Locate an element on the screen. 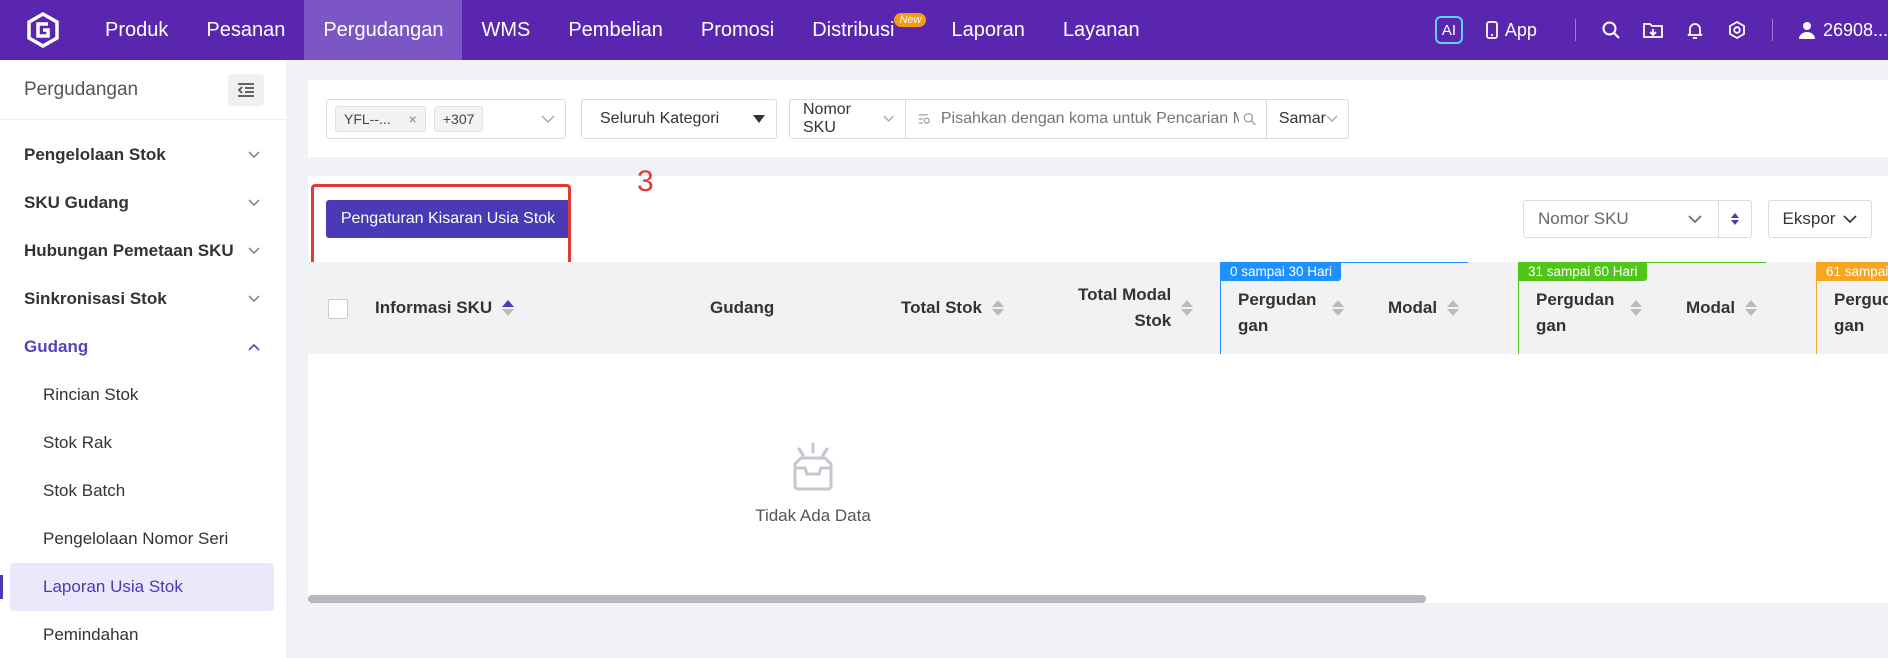 This screenshot has width=1888, height=658. nav-distribusi: Distribusi New is located at coordinates (862, 30).